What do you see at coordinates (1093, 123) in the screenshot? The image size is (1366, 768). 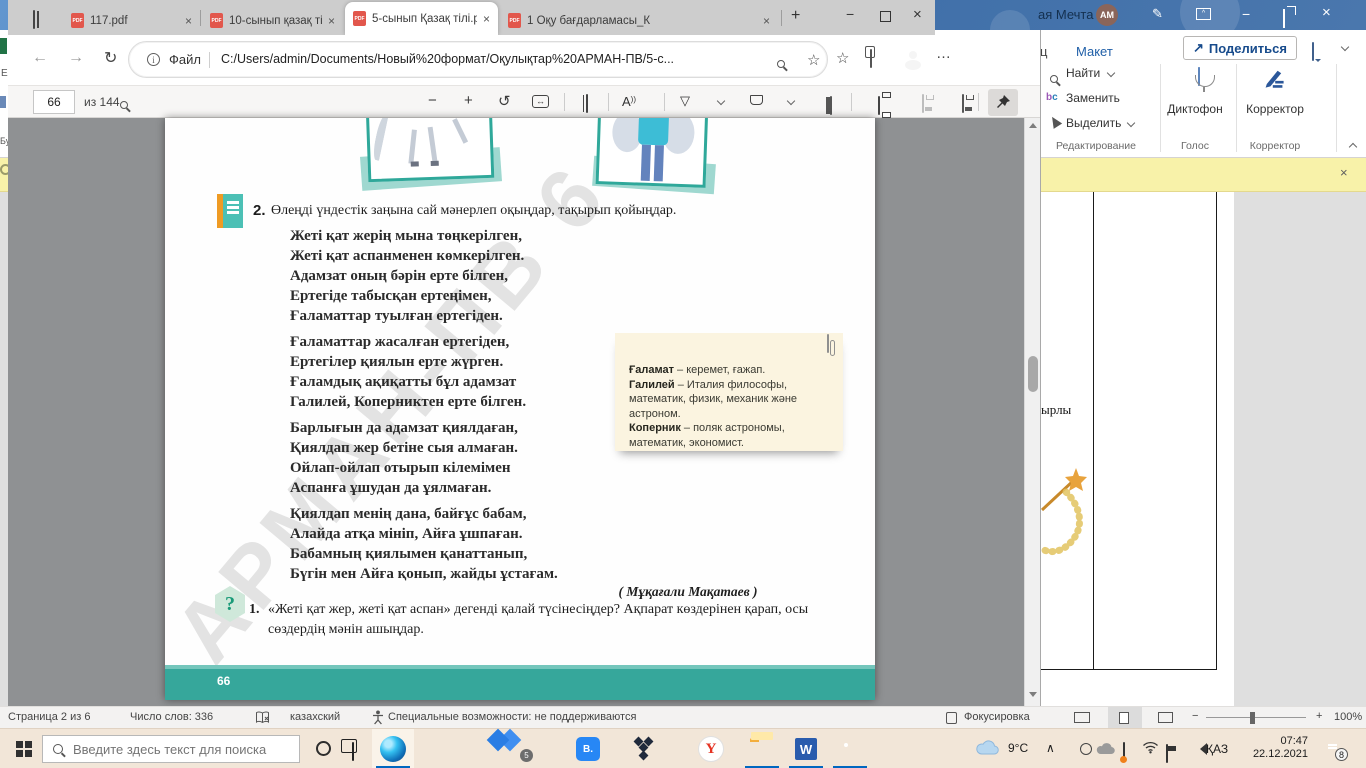 I see `select-button: Выделить` at bounding box center [1093, 123].